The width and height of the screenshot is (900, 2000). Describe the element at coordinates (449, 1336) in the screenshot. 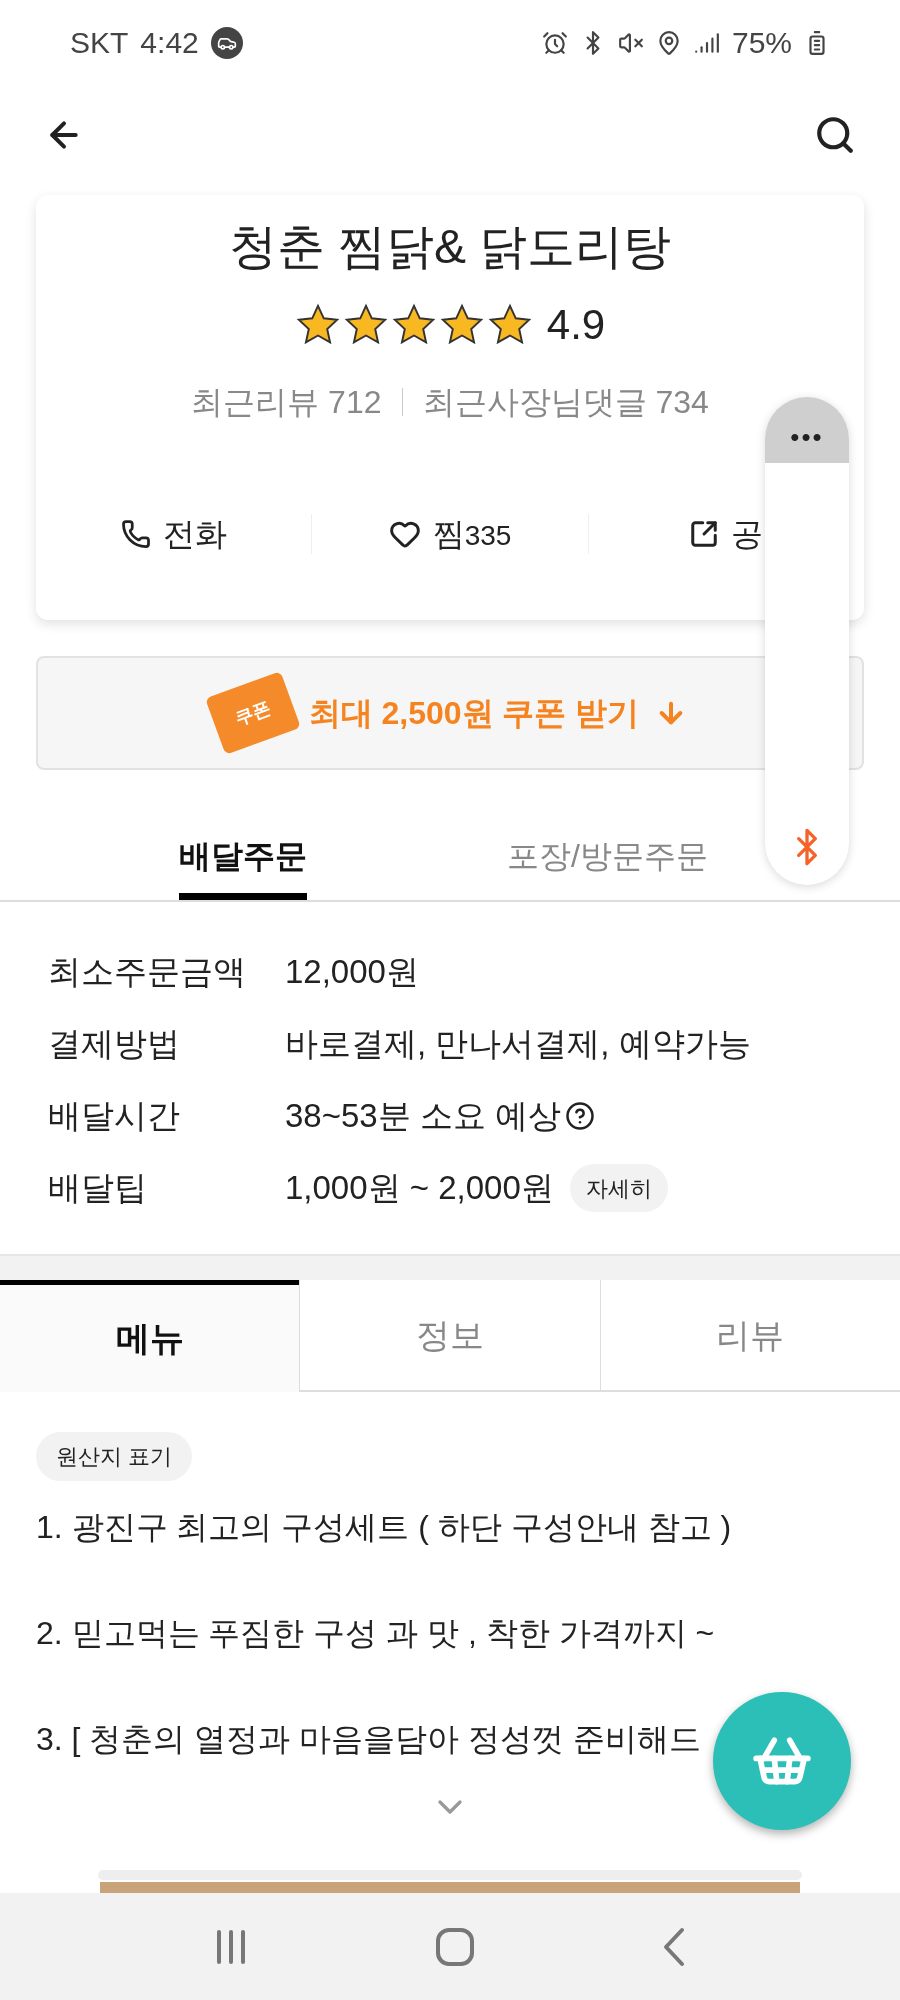

I see `section-tab: 정보` at that location.